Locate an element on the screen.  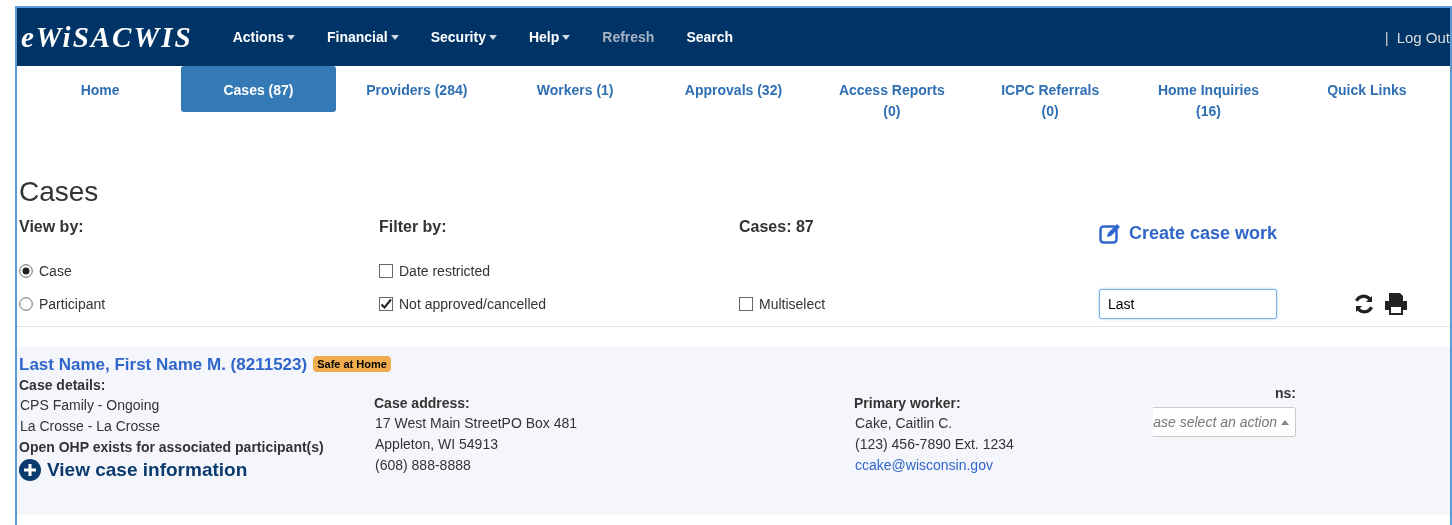
nav-tab: Home Inquiries (16) is located at coordinates (1208, 94).